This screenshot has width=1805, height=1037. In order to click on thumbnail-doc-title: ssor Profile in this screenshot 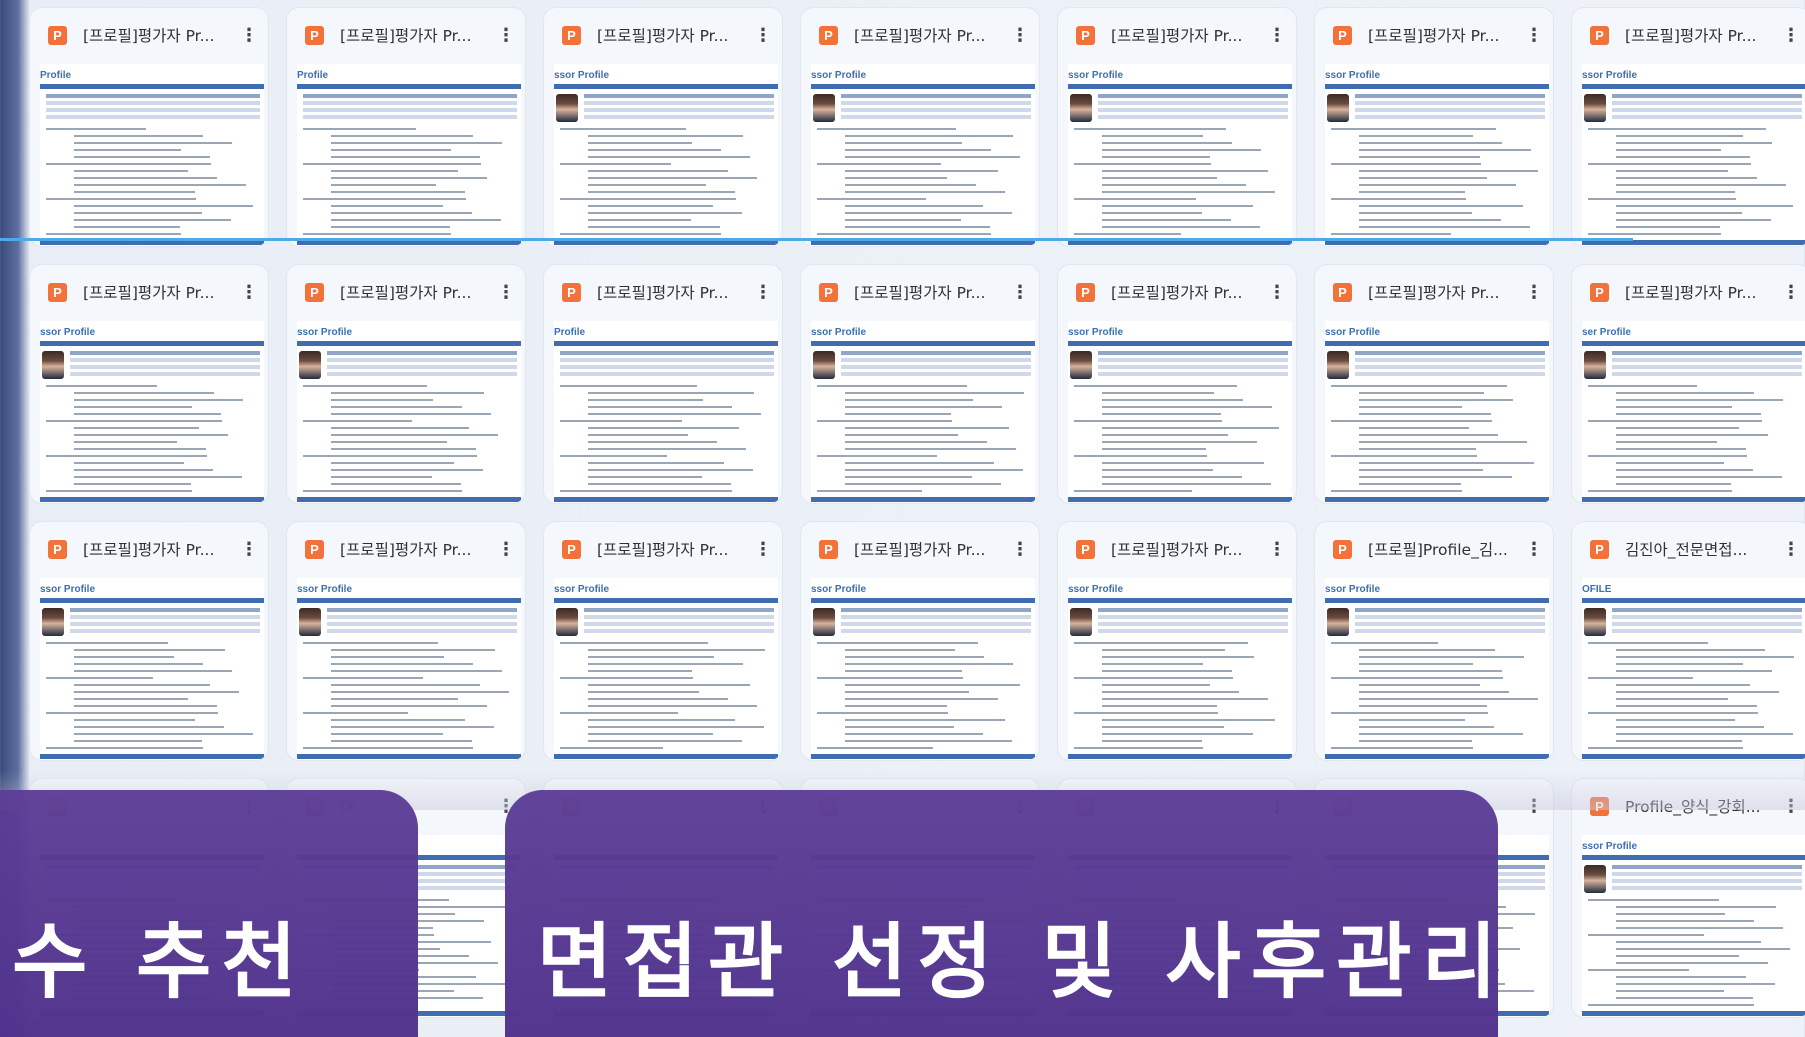, I will do `click(68, 332)`.